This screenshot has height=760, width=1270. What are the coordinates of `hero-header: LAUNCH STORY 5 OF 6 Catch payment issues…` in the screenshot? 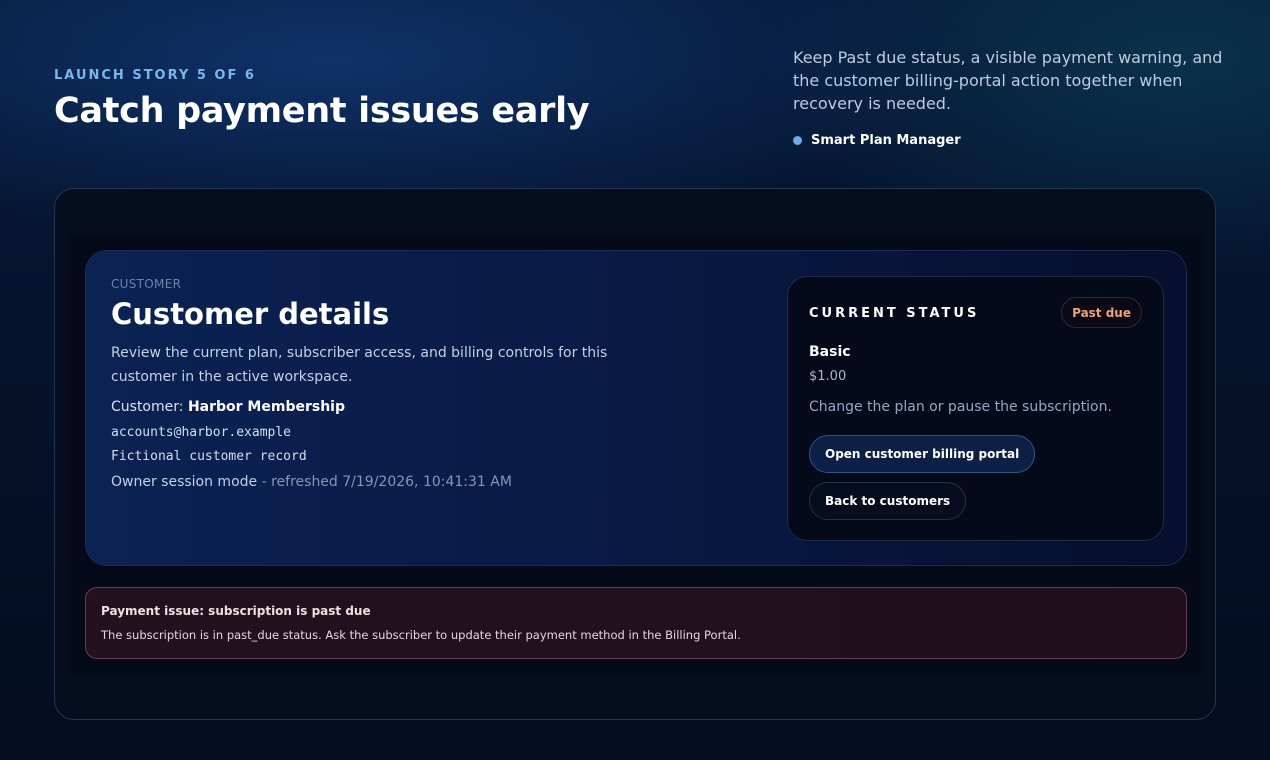 It's located at (322, 99).